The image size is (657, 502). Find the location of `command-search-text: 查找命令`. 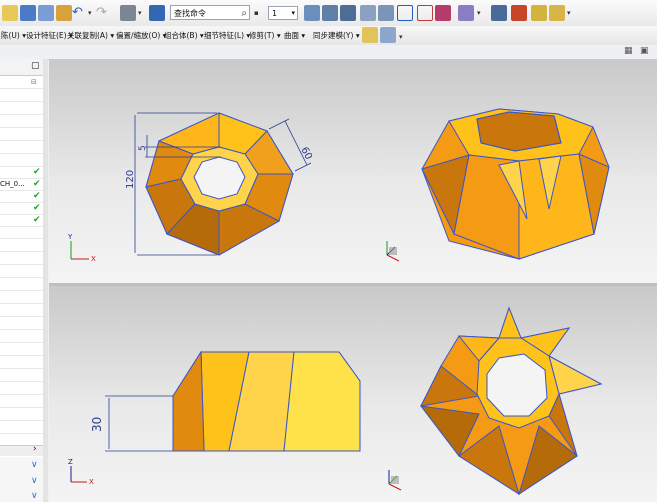

command-search-text: 查找命令 is located at coordinates (190, 13).